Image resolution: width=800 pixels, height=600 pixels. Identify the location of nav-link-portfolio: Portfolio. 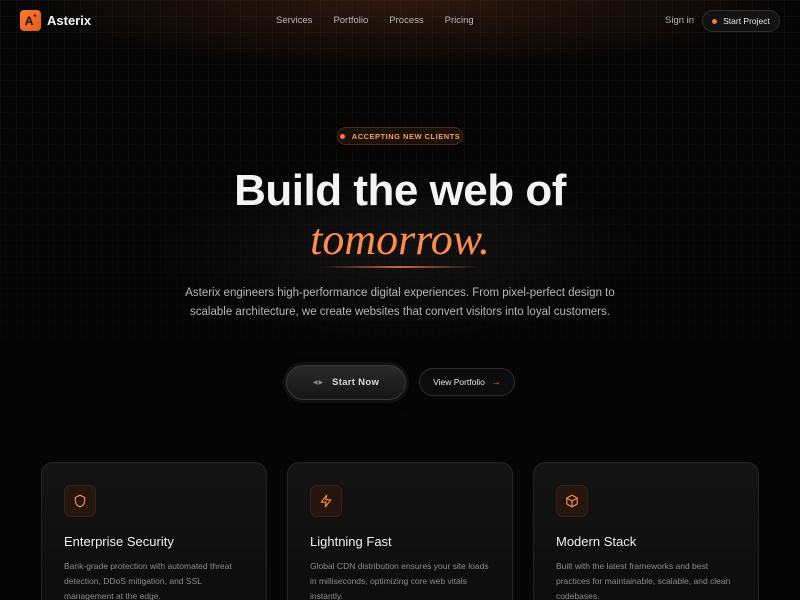
(350, 20).